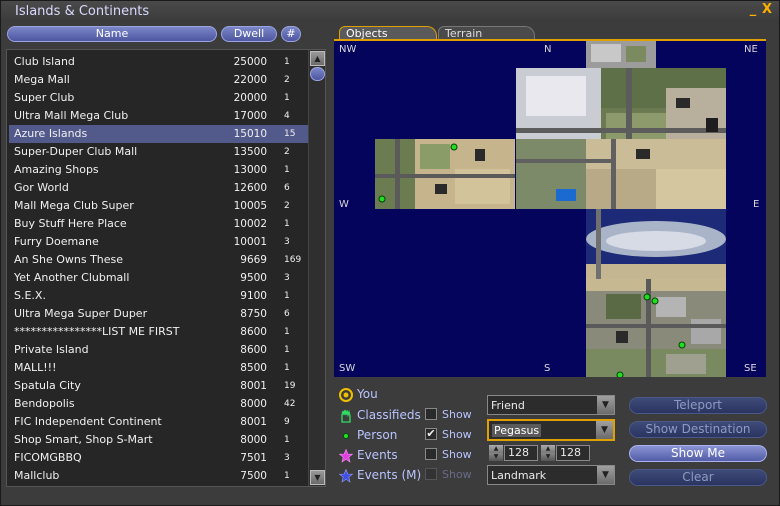  I want to click on compass-sw: SW, so click(347, 368).